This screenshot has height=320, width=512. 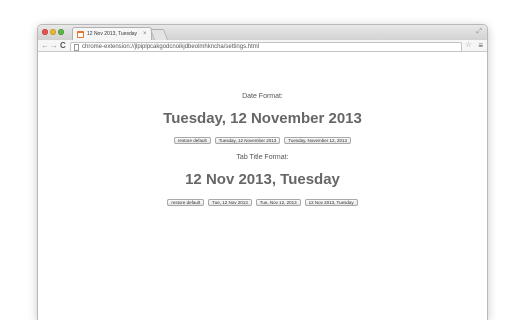 What do you see at coordinates (61, 32) in the screenshot?
I see `zoom-window-button` at bounding box center [61, 32].